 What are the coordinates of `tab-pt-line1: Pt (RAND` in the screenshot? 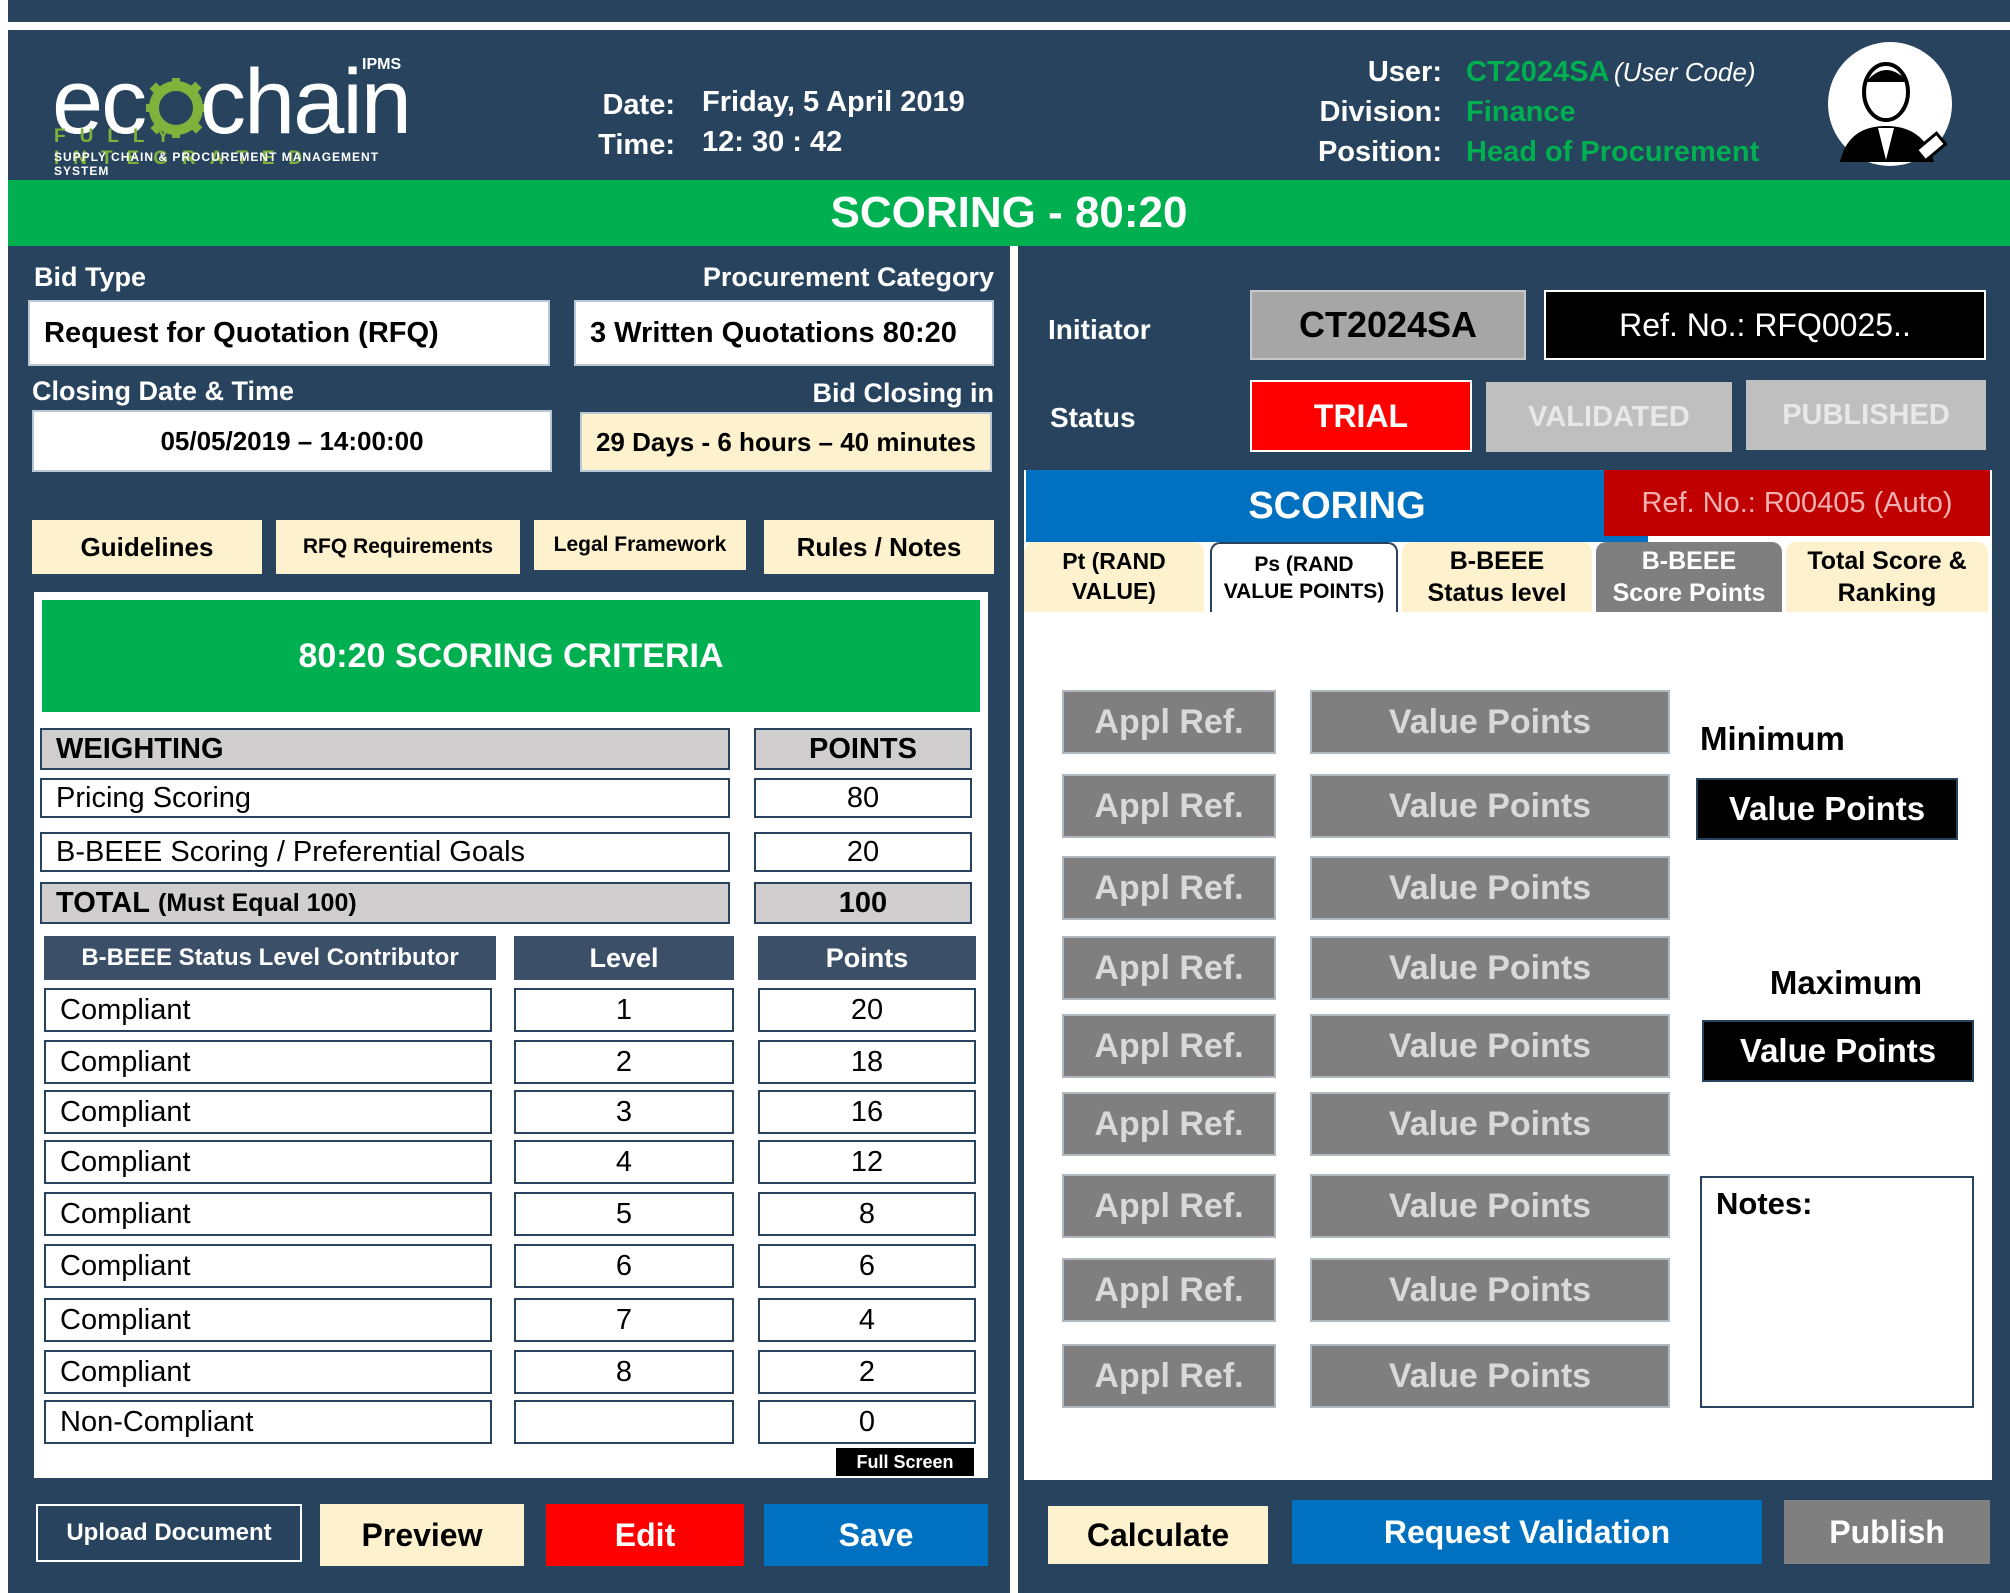 It's located at (1114, 561).